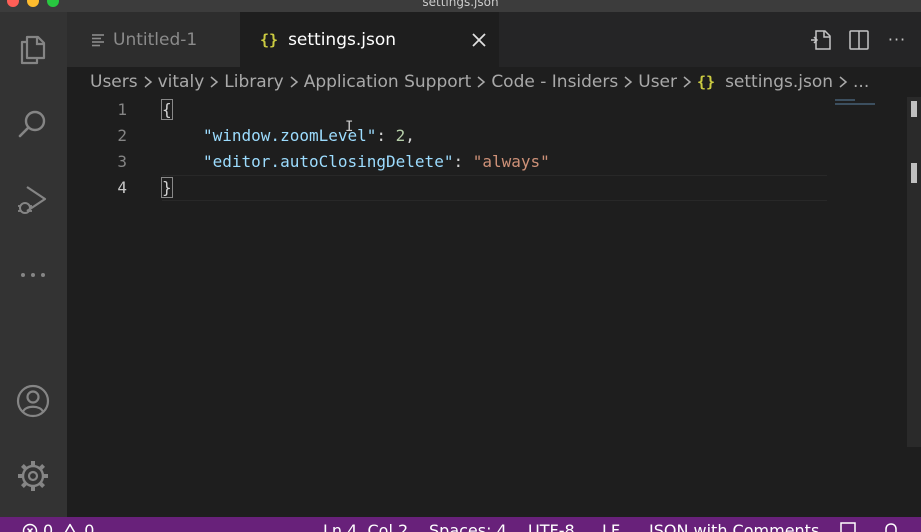  Describe the element at coordinates (349, 127) in the screenshot. I see `mouse-cursor: I` at that location.